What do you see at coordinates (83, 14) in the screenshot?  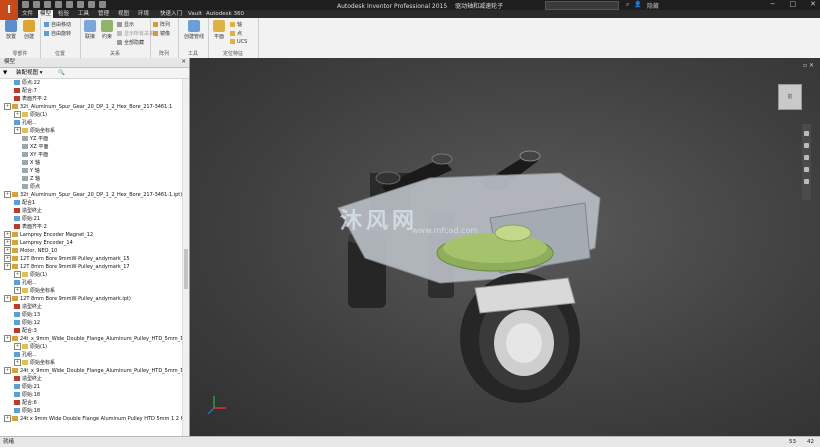 I see `tab-tools: 工具` at bounding box center [83, 14].